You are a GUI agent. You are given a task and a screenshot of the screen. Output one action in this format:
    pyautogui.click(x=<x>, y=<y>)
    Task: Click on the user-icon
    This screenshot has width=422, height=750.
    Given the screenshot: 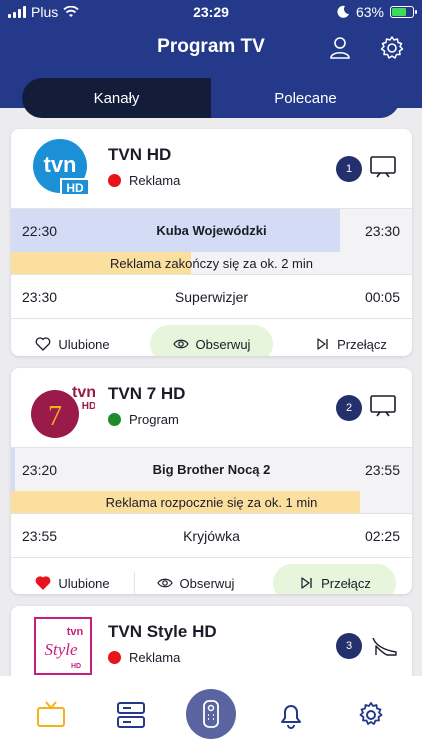 What is the action you would take?
    pyautogui.click(x=340, y=48)
    